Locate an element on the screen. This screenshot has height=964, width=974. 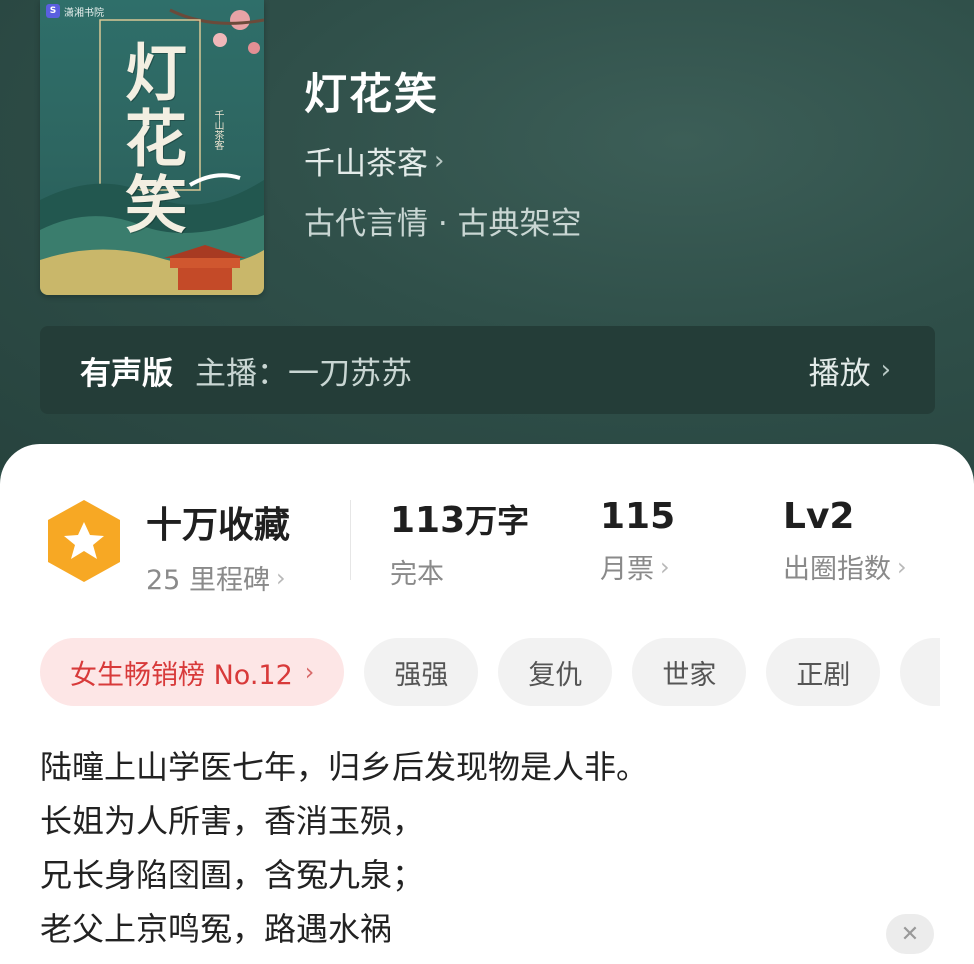
author-link: 千山茶客 › is located at coordinates (374, 160).